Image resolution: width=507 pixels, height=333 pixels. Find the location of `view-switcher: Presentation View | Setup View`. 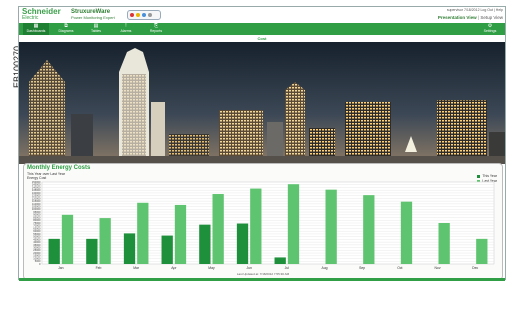

view-switcher: Presentation View | Setup View is located at coordinates (470, 17).